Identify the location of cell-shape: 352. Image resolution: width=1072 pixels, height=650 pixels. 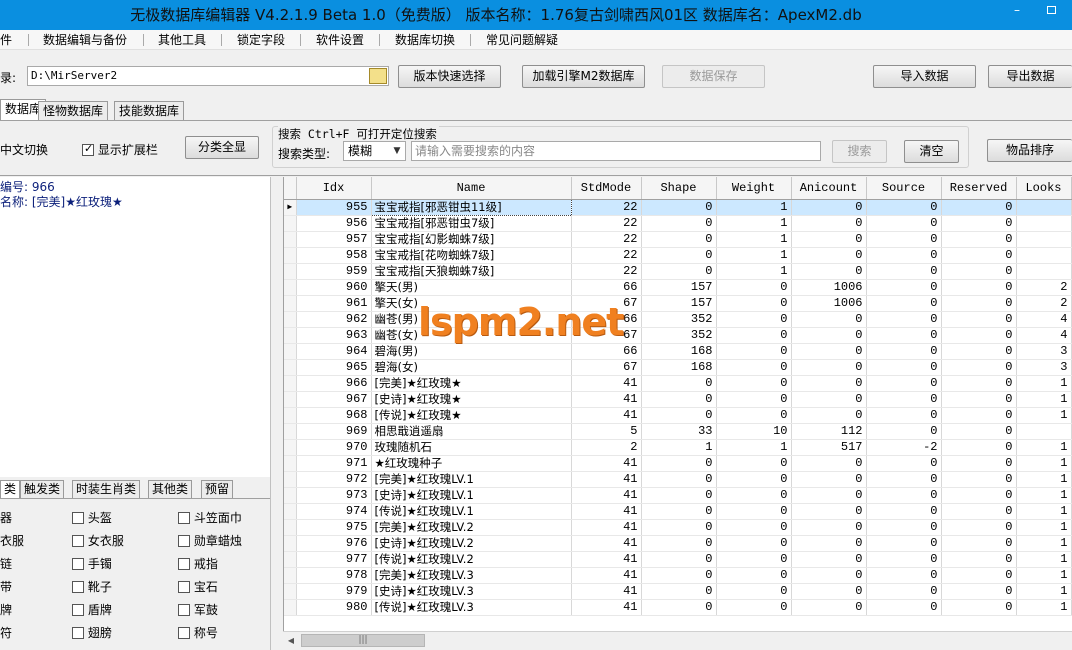
(679, 319).